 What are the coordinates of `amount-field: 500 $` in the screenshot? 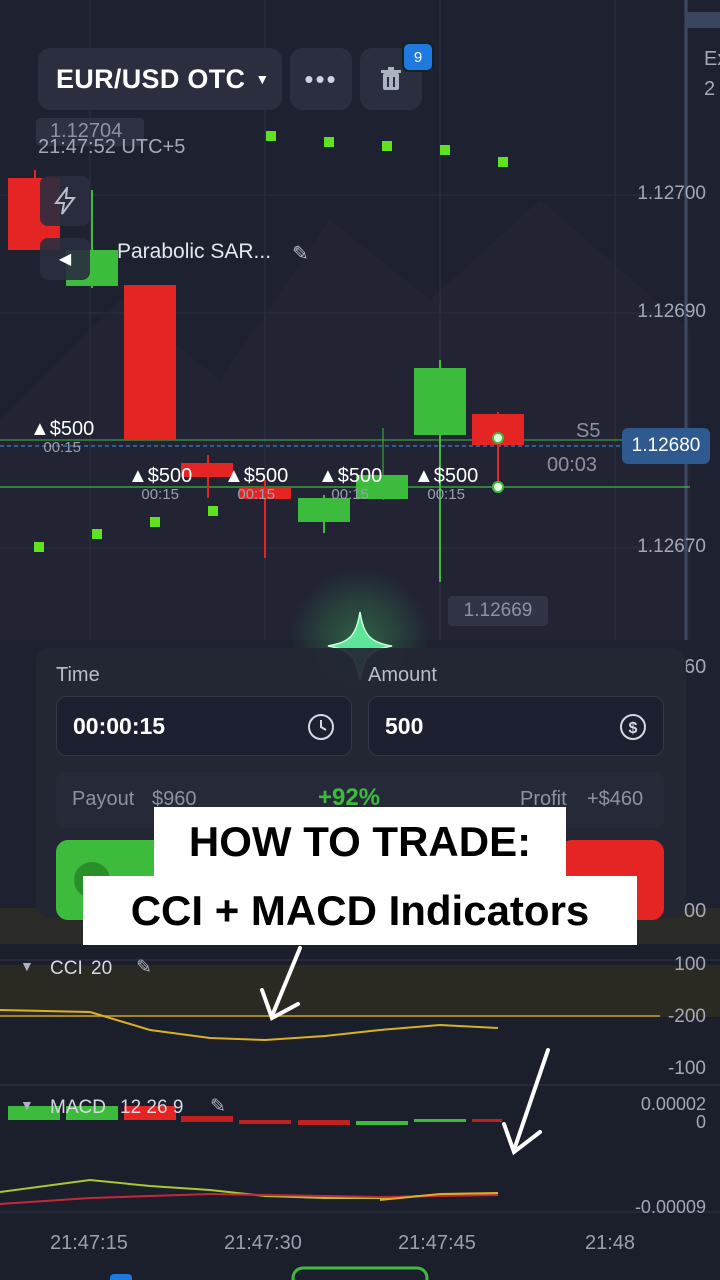 It's located at (516, 726).